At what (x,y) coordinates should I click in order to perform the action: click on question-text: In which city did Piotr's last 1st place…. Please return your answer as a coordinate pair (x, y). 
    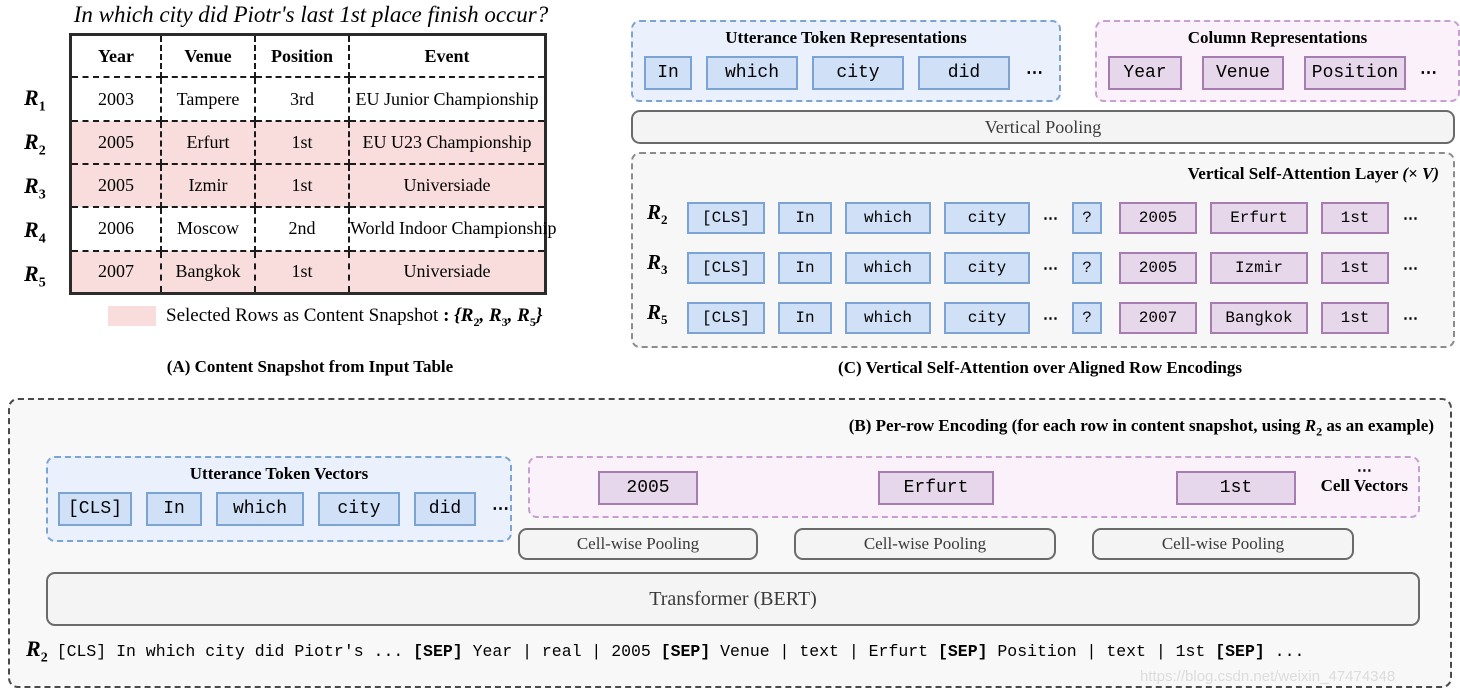
    Looking at the image, I should click on (311, 14).